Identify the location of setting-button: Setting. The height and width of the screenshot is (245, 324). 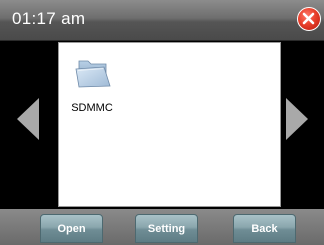
(166, 228).